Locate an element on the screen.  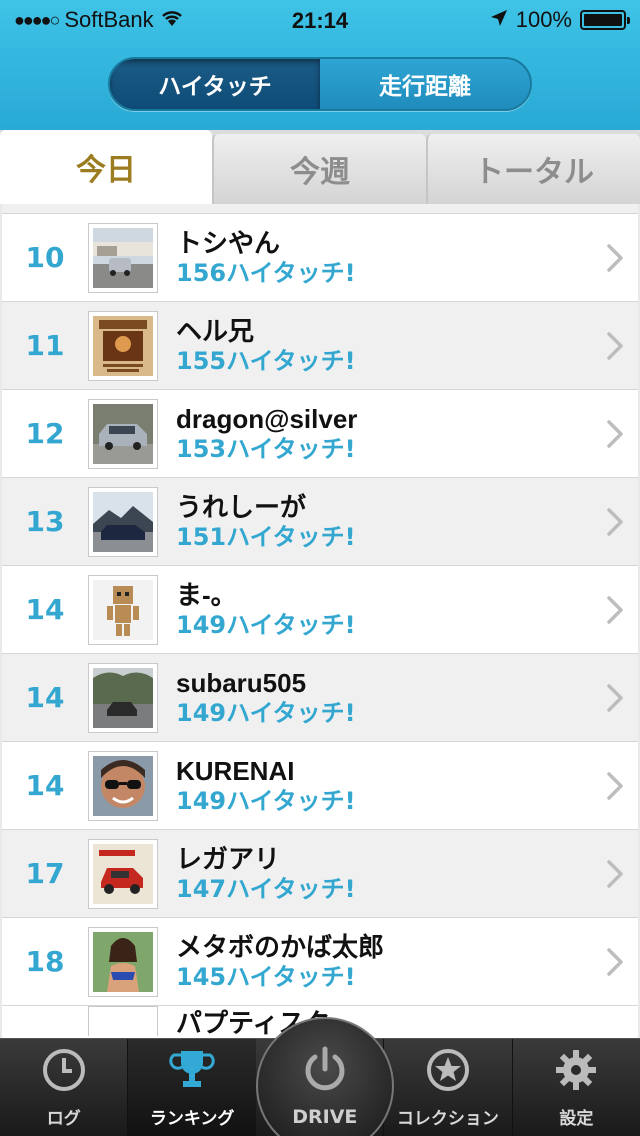
star-icon is located at coordinates (448, 1072).